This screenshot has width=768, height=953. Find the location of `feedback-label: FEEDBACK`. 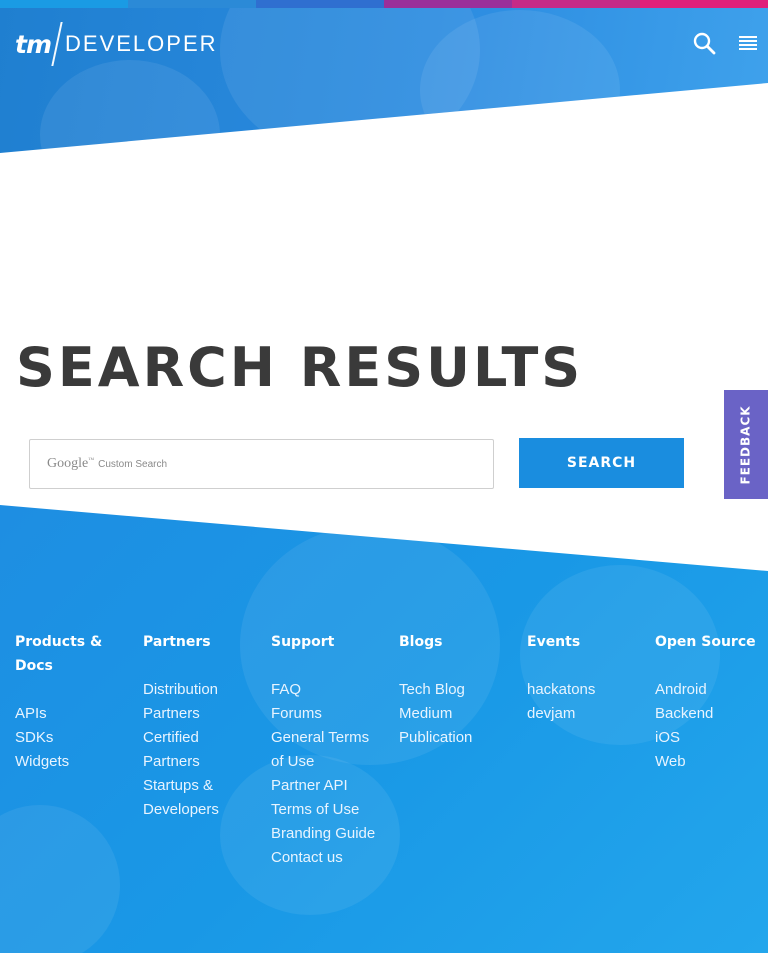

feedback-label: FEEDBACK is located at coordinates (746, 444).